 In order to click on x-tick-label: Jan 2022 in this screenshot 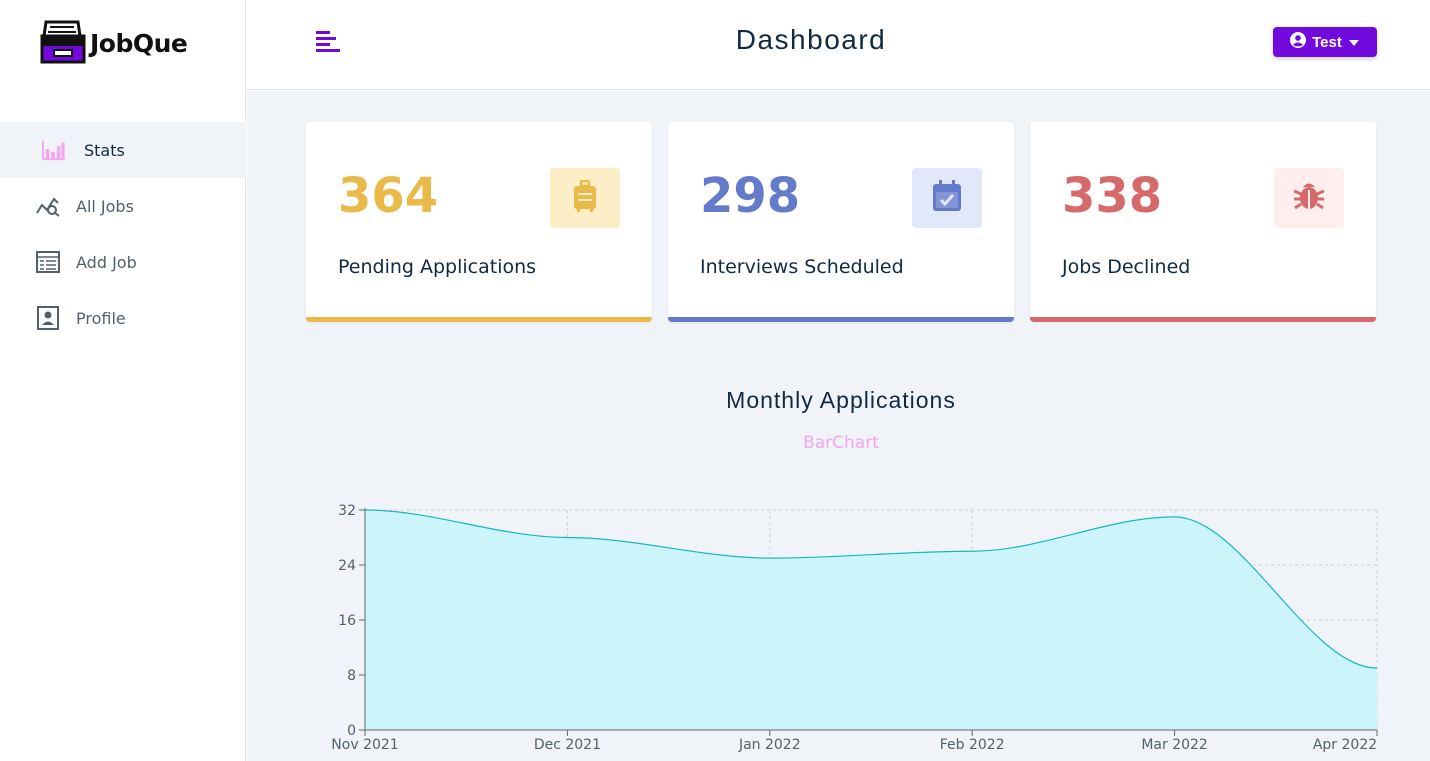, I will do `click(769, 745)`.